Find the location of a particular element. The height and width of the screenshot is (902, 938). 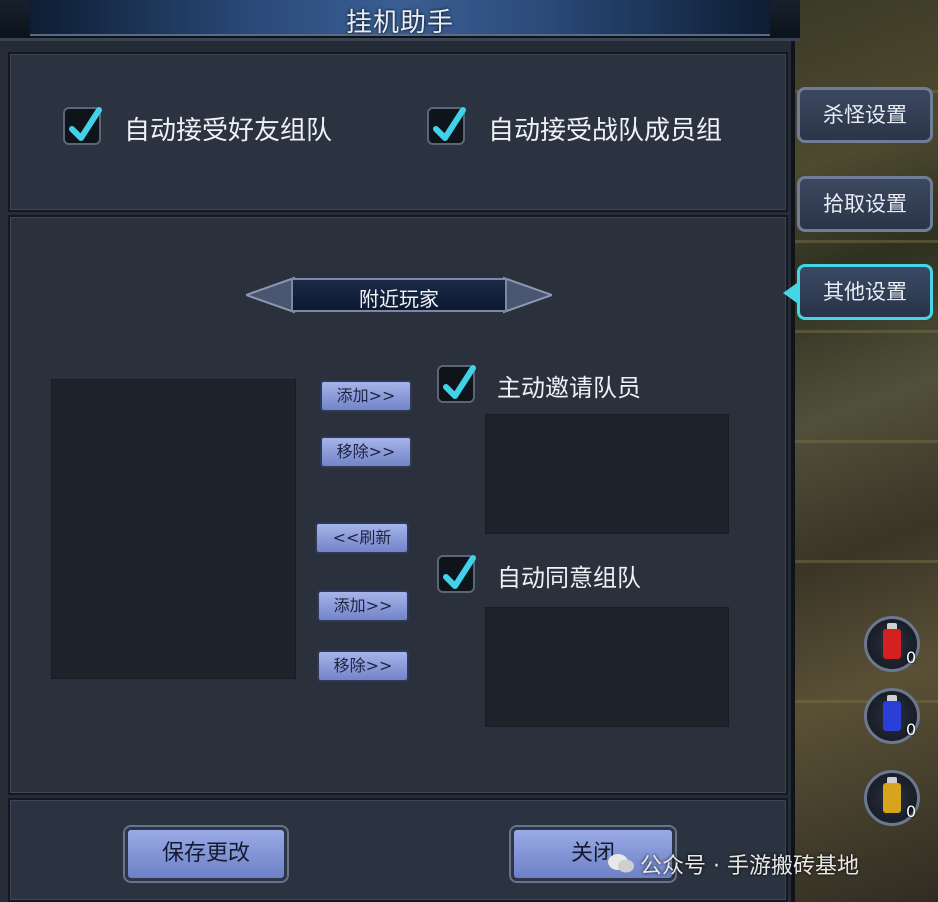

blue-potion-bottle is located at coordinates (892, 716).